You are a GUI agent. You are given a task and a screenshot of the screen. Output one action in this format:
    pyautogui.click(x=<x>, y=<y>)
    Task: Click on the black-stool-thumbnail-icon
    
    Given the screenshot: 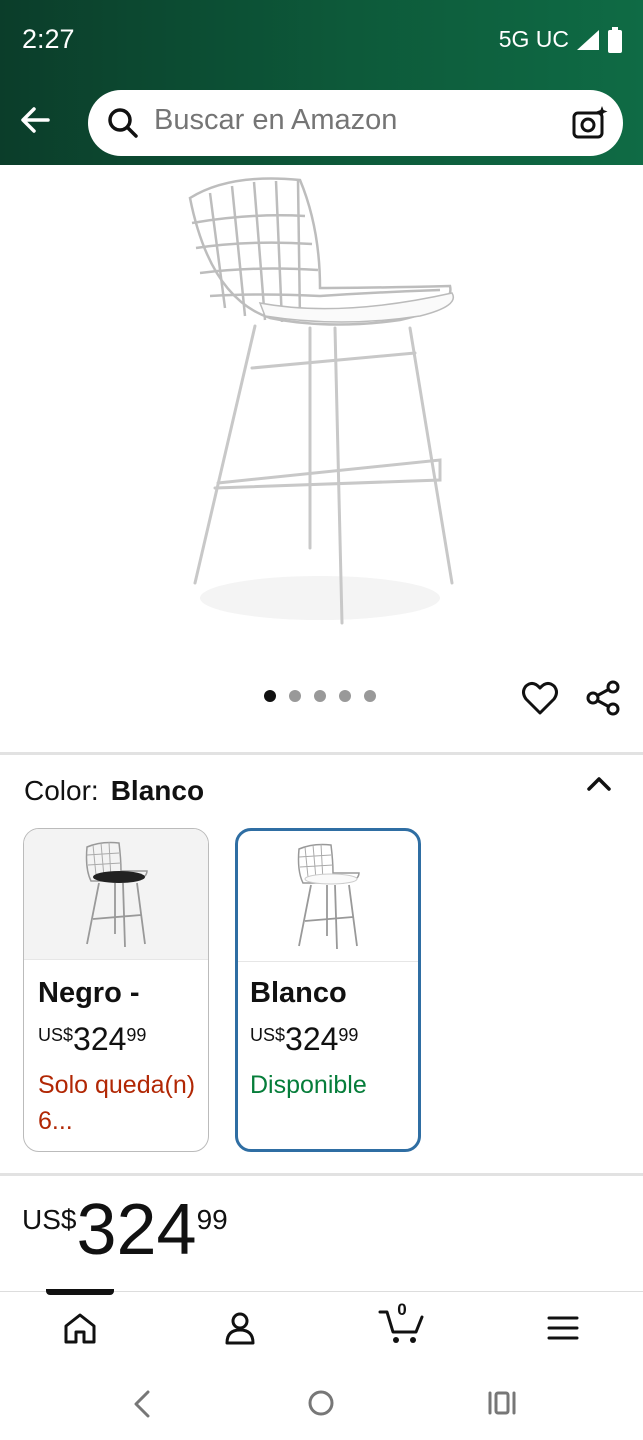 What is the action you would take?
    pyautogui.click(x=116, y=894)
    